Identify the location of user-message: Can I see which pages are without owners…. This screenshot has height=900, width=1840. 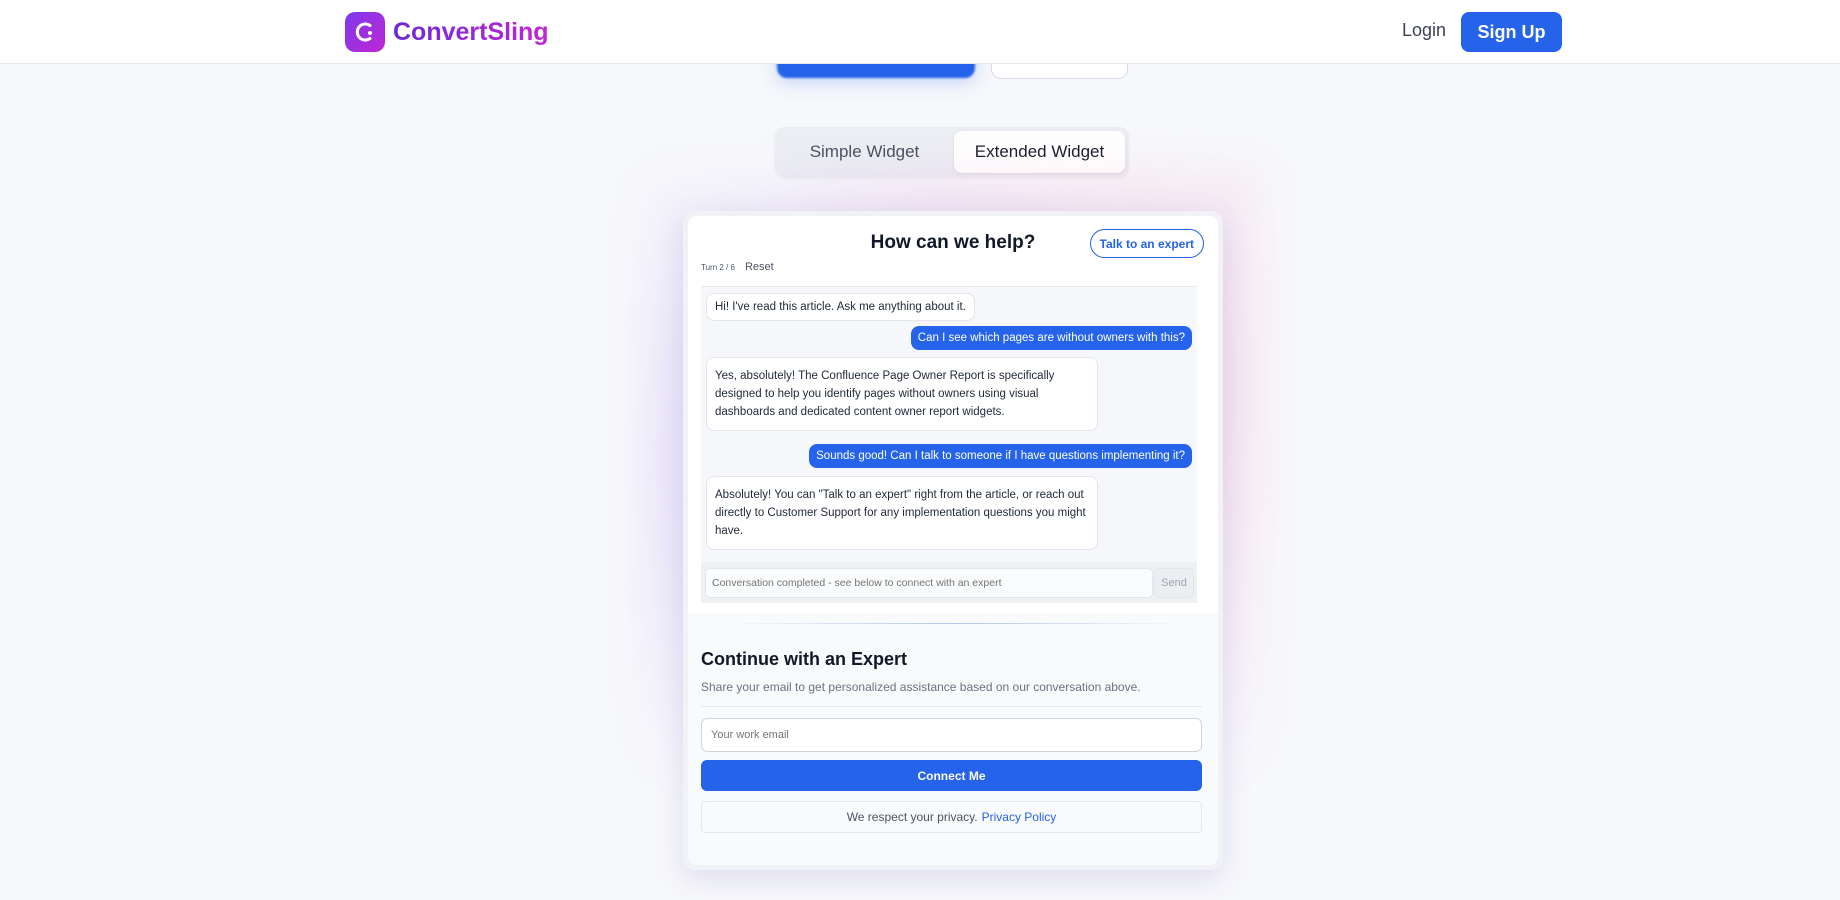
(1051, 338).